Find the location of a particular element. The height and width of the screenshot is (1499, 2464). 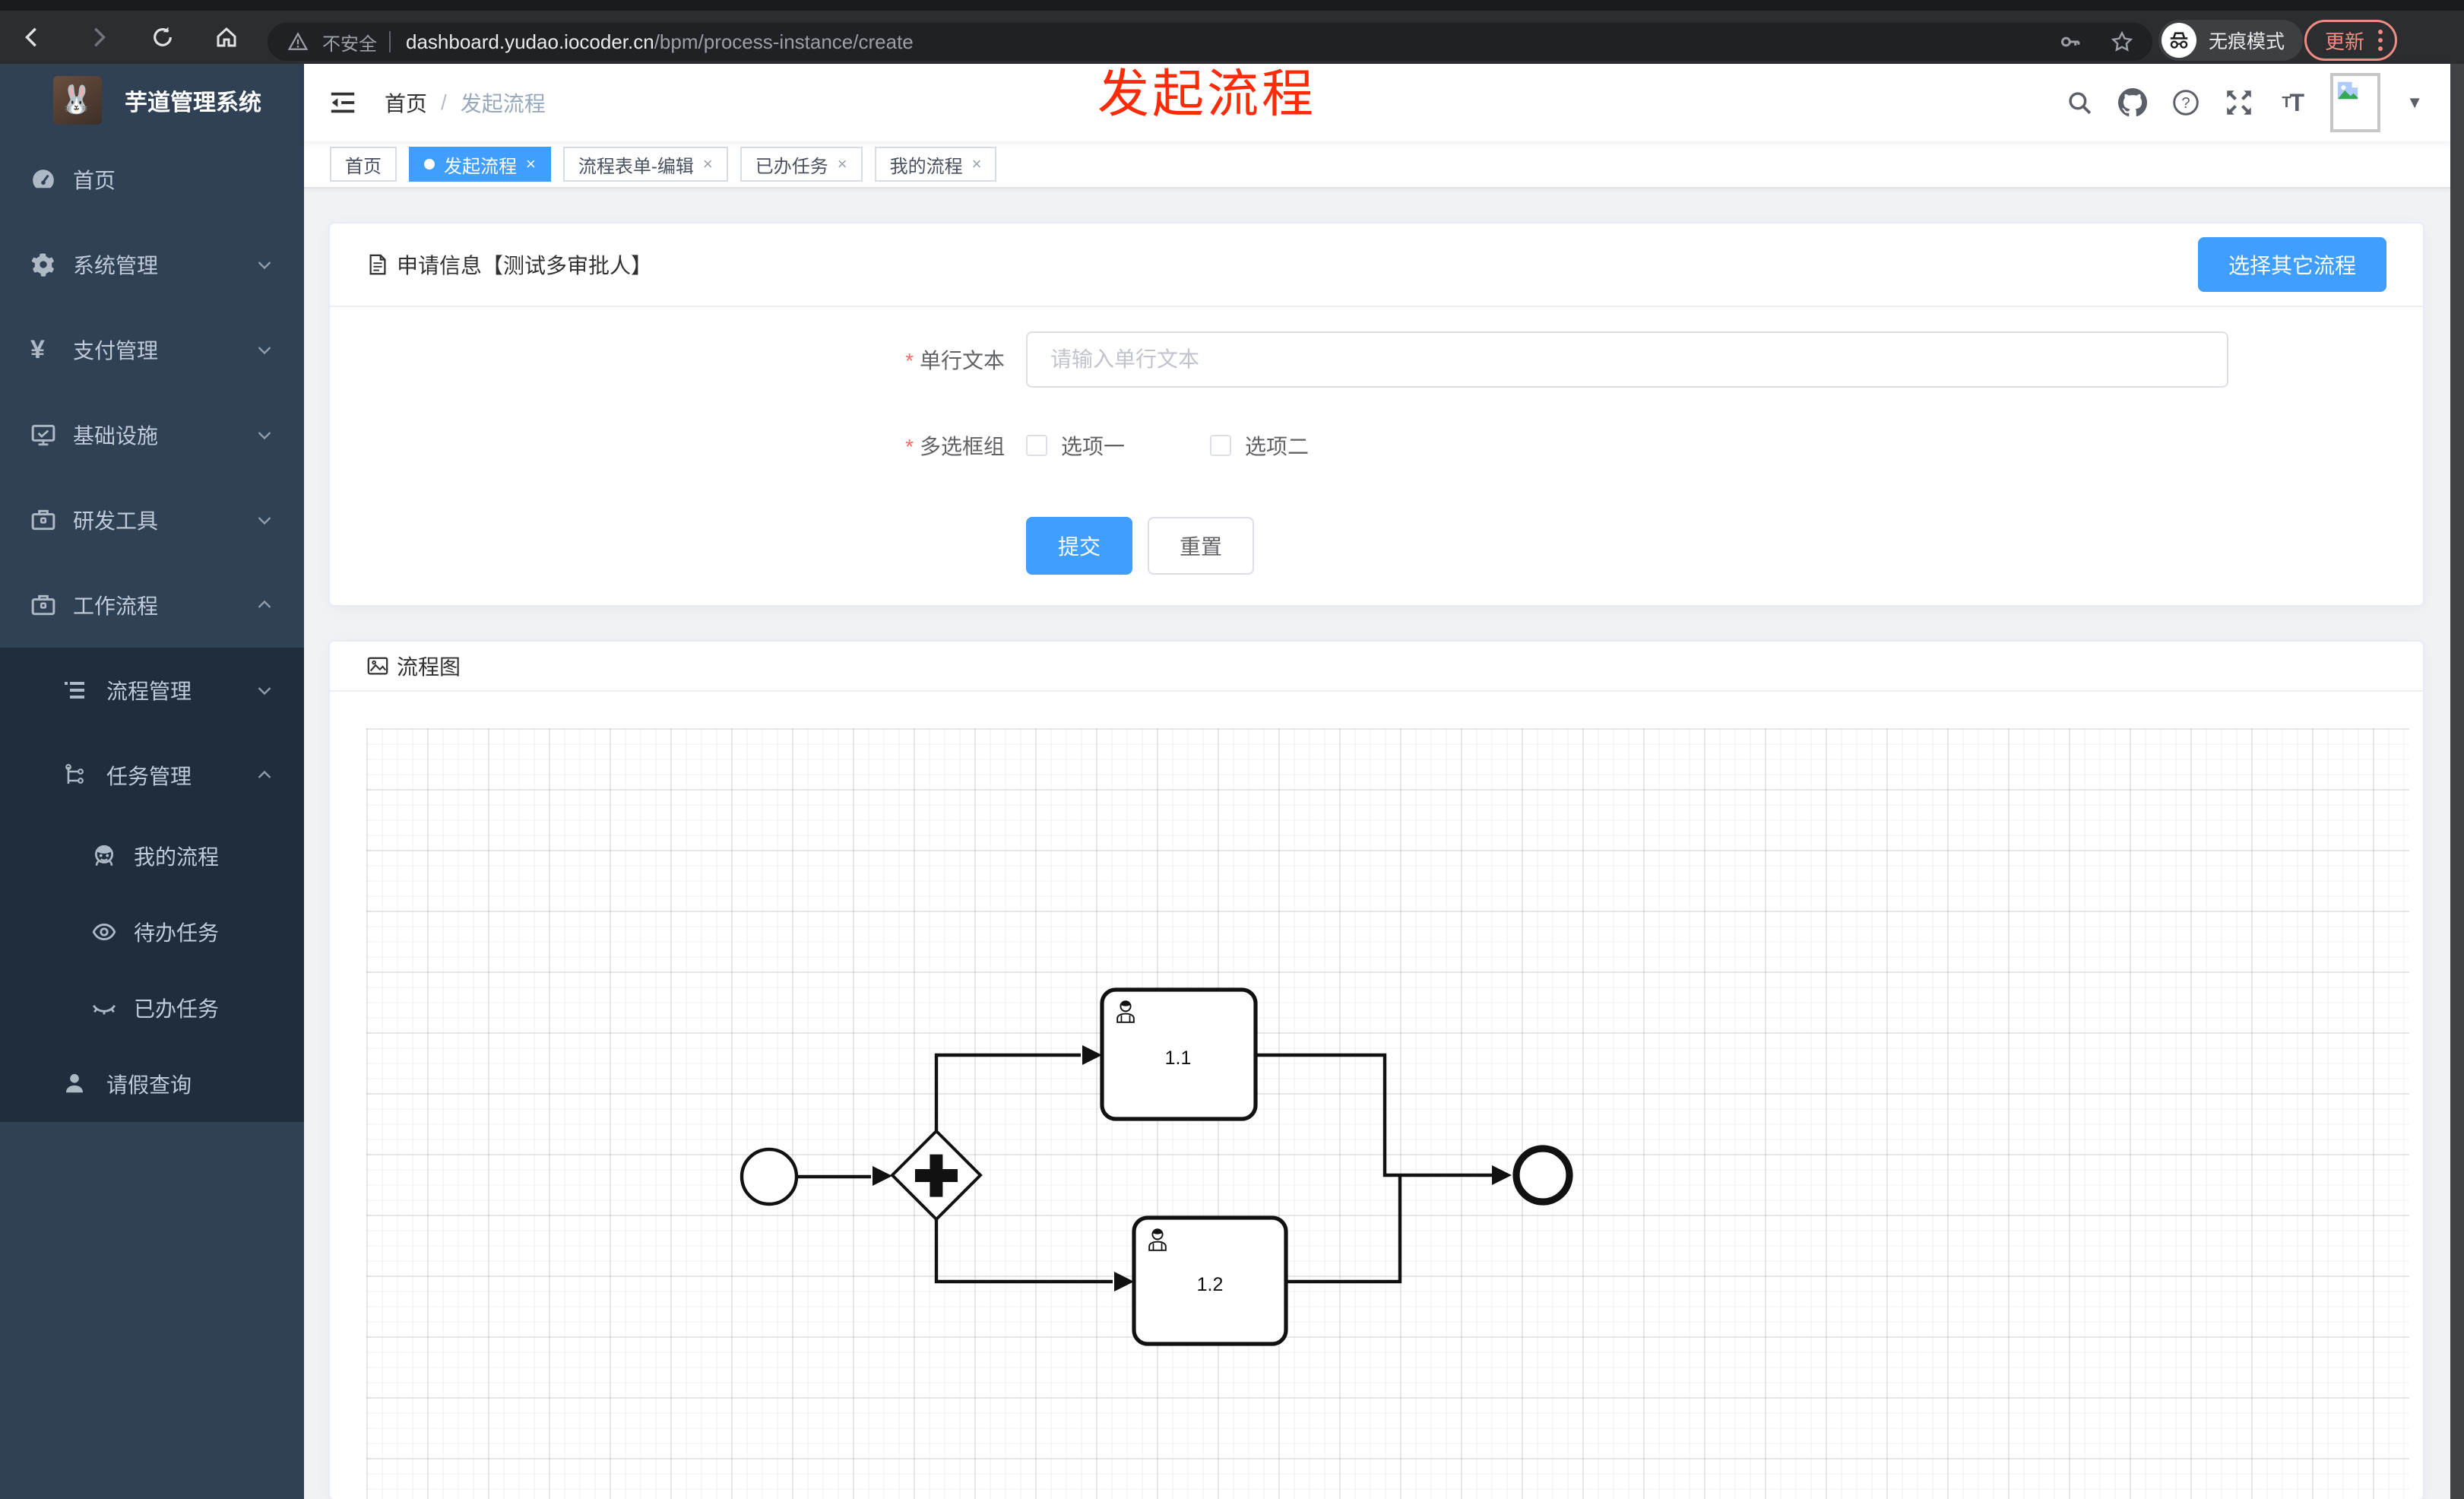

bpmn-end-event is located at coordinates (1542, 1175).